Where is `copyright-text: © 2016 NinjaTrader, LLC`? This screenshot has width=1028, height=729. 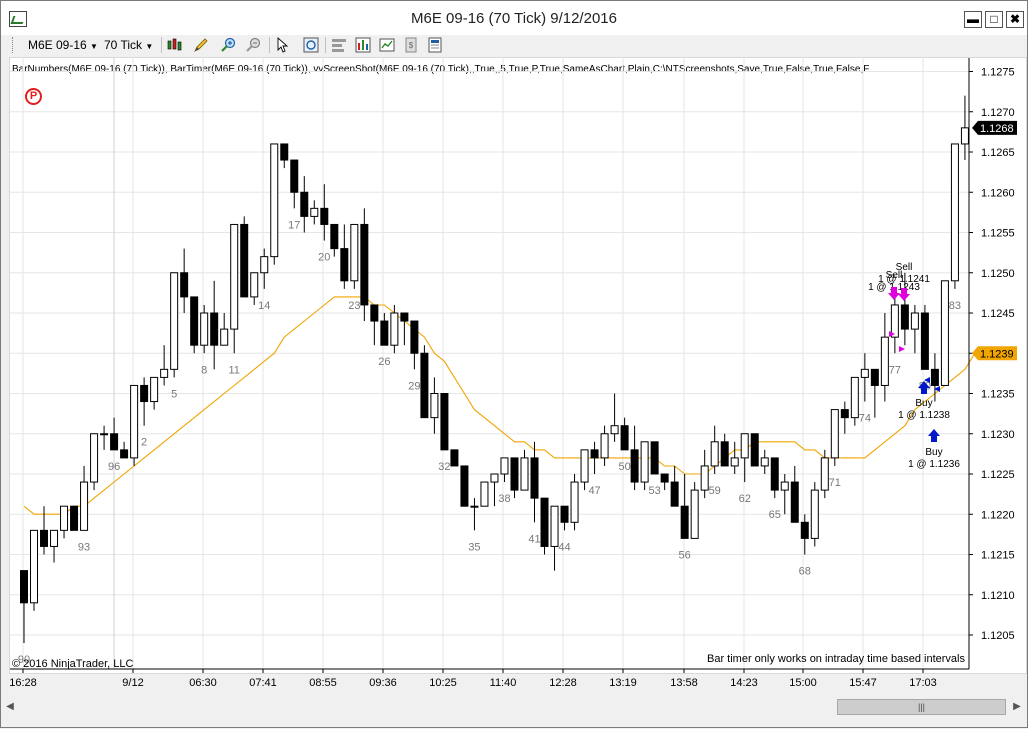
copyright-text: © 2016 NinjaTrader, LLC is located at coordinates (73, 664).